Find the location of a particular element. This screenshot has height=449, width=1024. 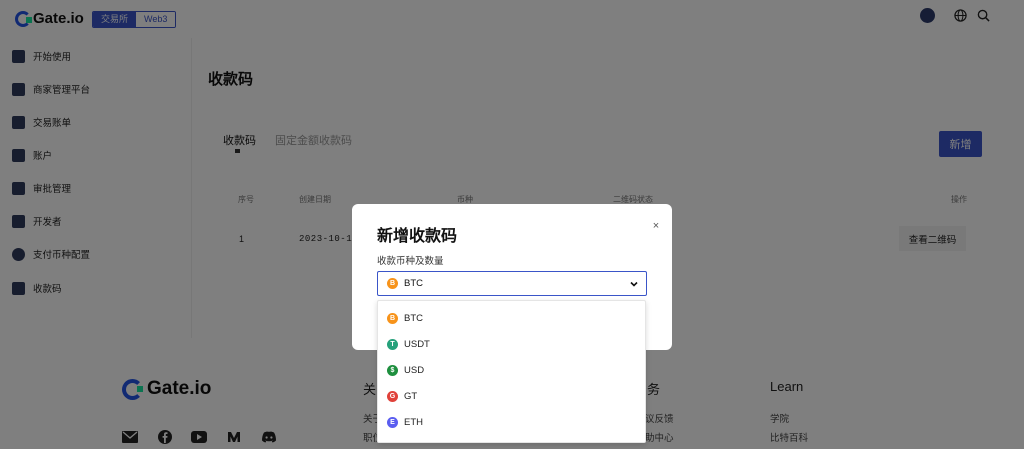

option-label: USDT is located at coordinates (417, 344).